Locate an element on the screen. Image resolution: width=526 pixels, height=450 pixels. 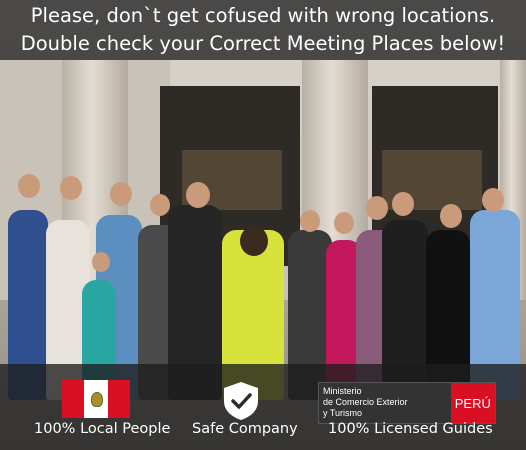
ministry-line: de Comercio Exterior is located at coordinates (365, 402).